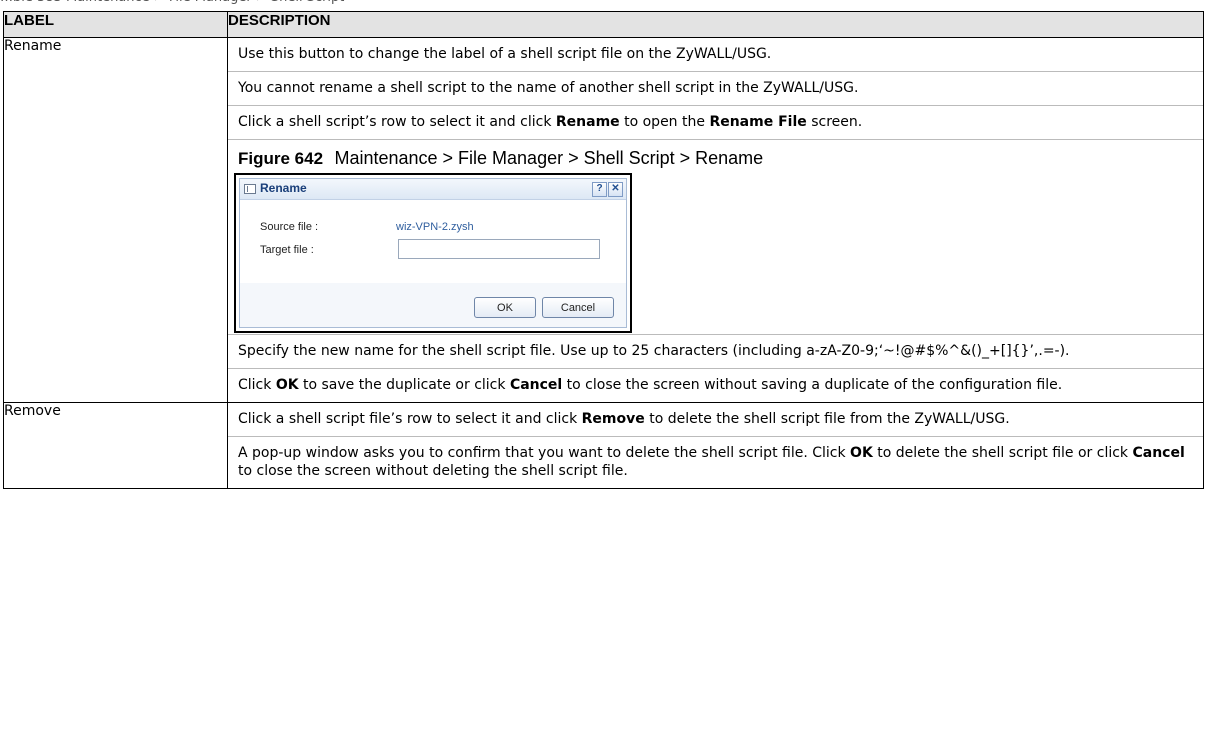  Describe the element at coordinates (404, 385) in the screenshot. I see `text-run: to save the duplicate or click` at that location.